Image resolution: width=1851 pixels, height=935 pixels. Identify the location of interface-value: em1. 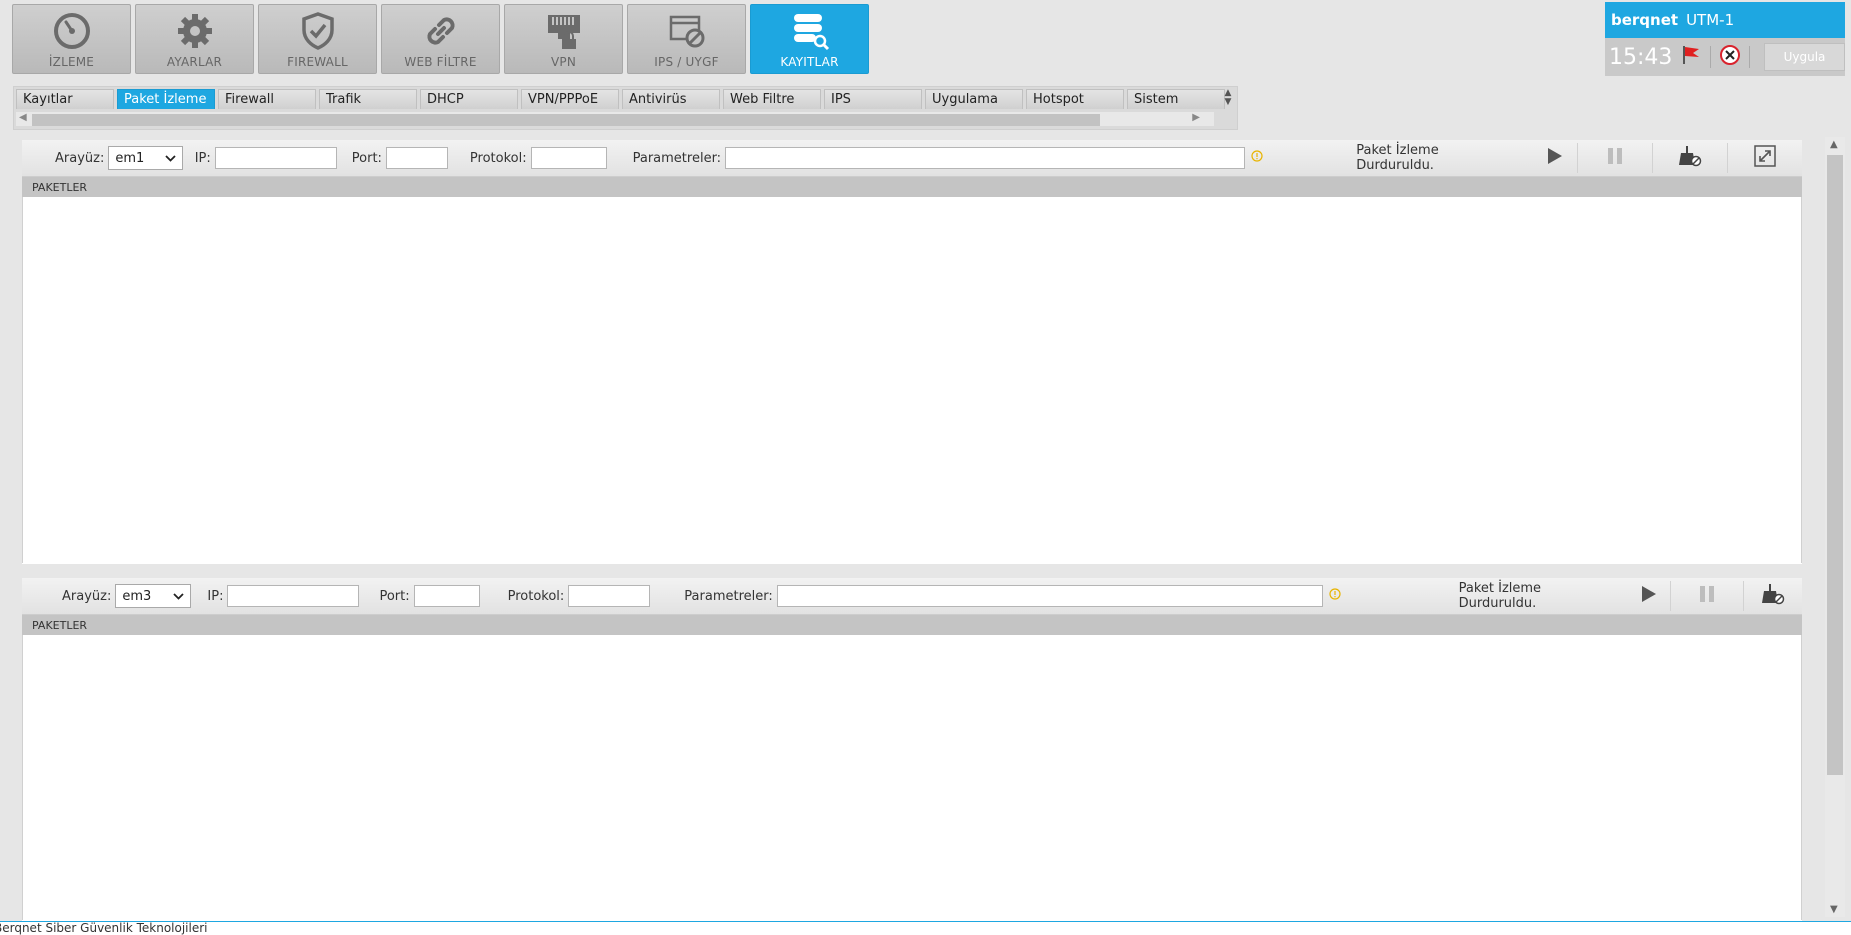
(130, 158).